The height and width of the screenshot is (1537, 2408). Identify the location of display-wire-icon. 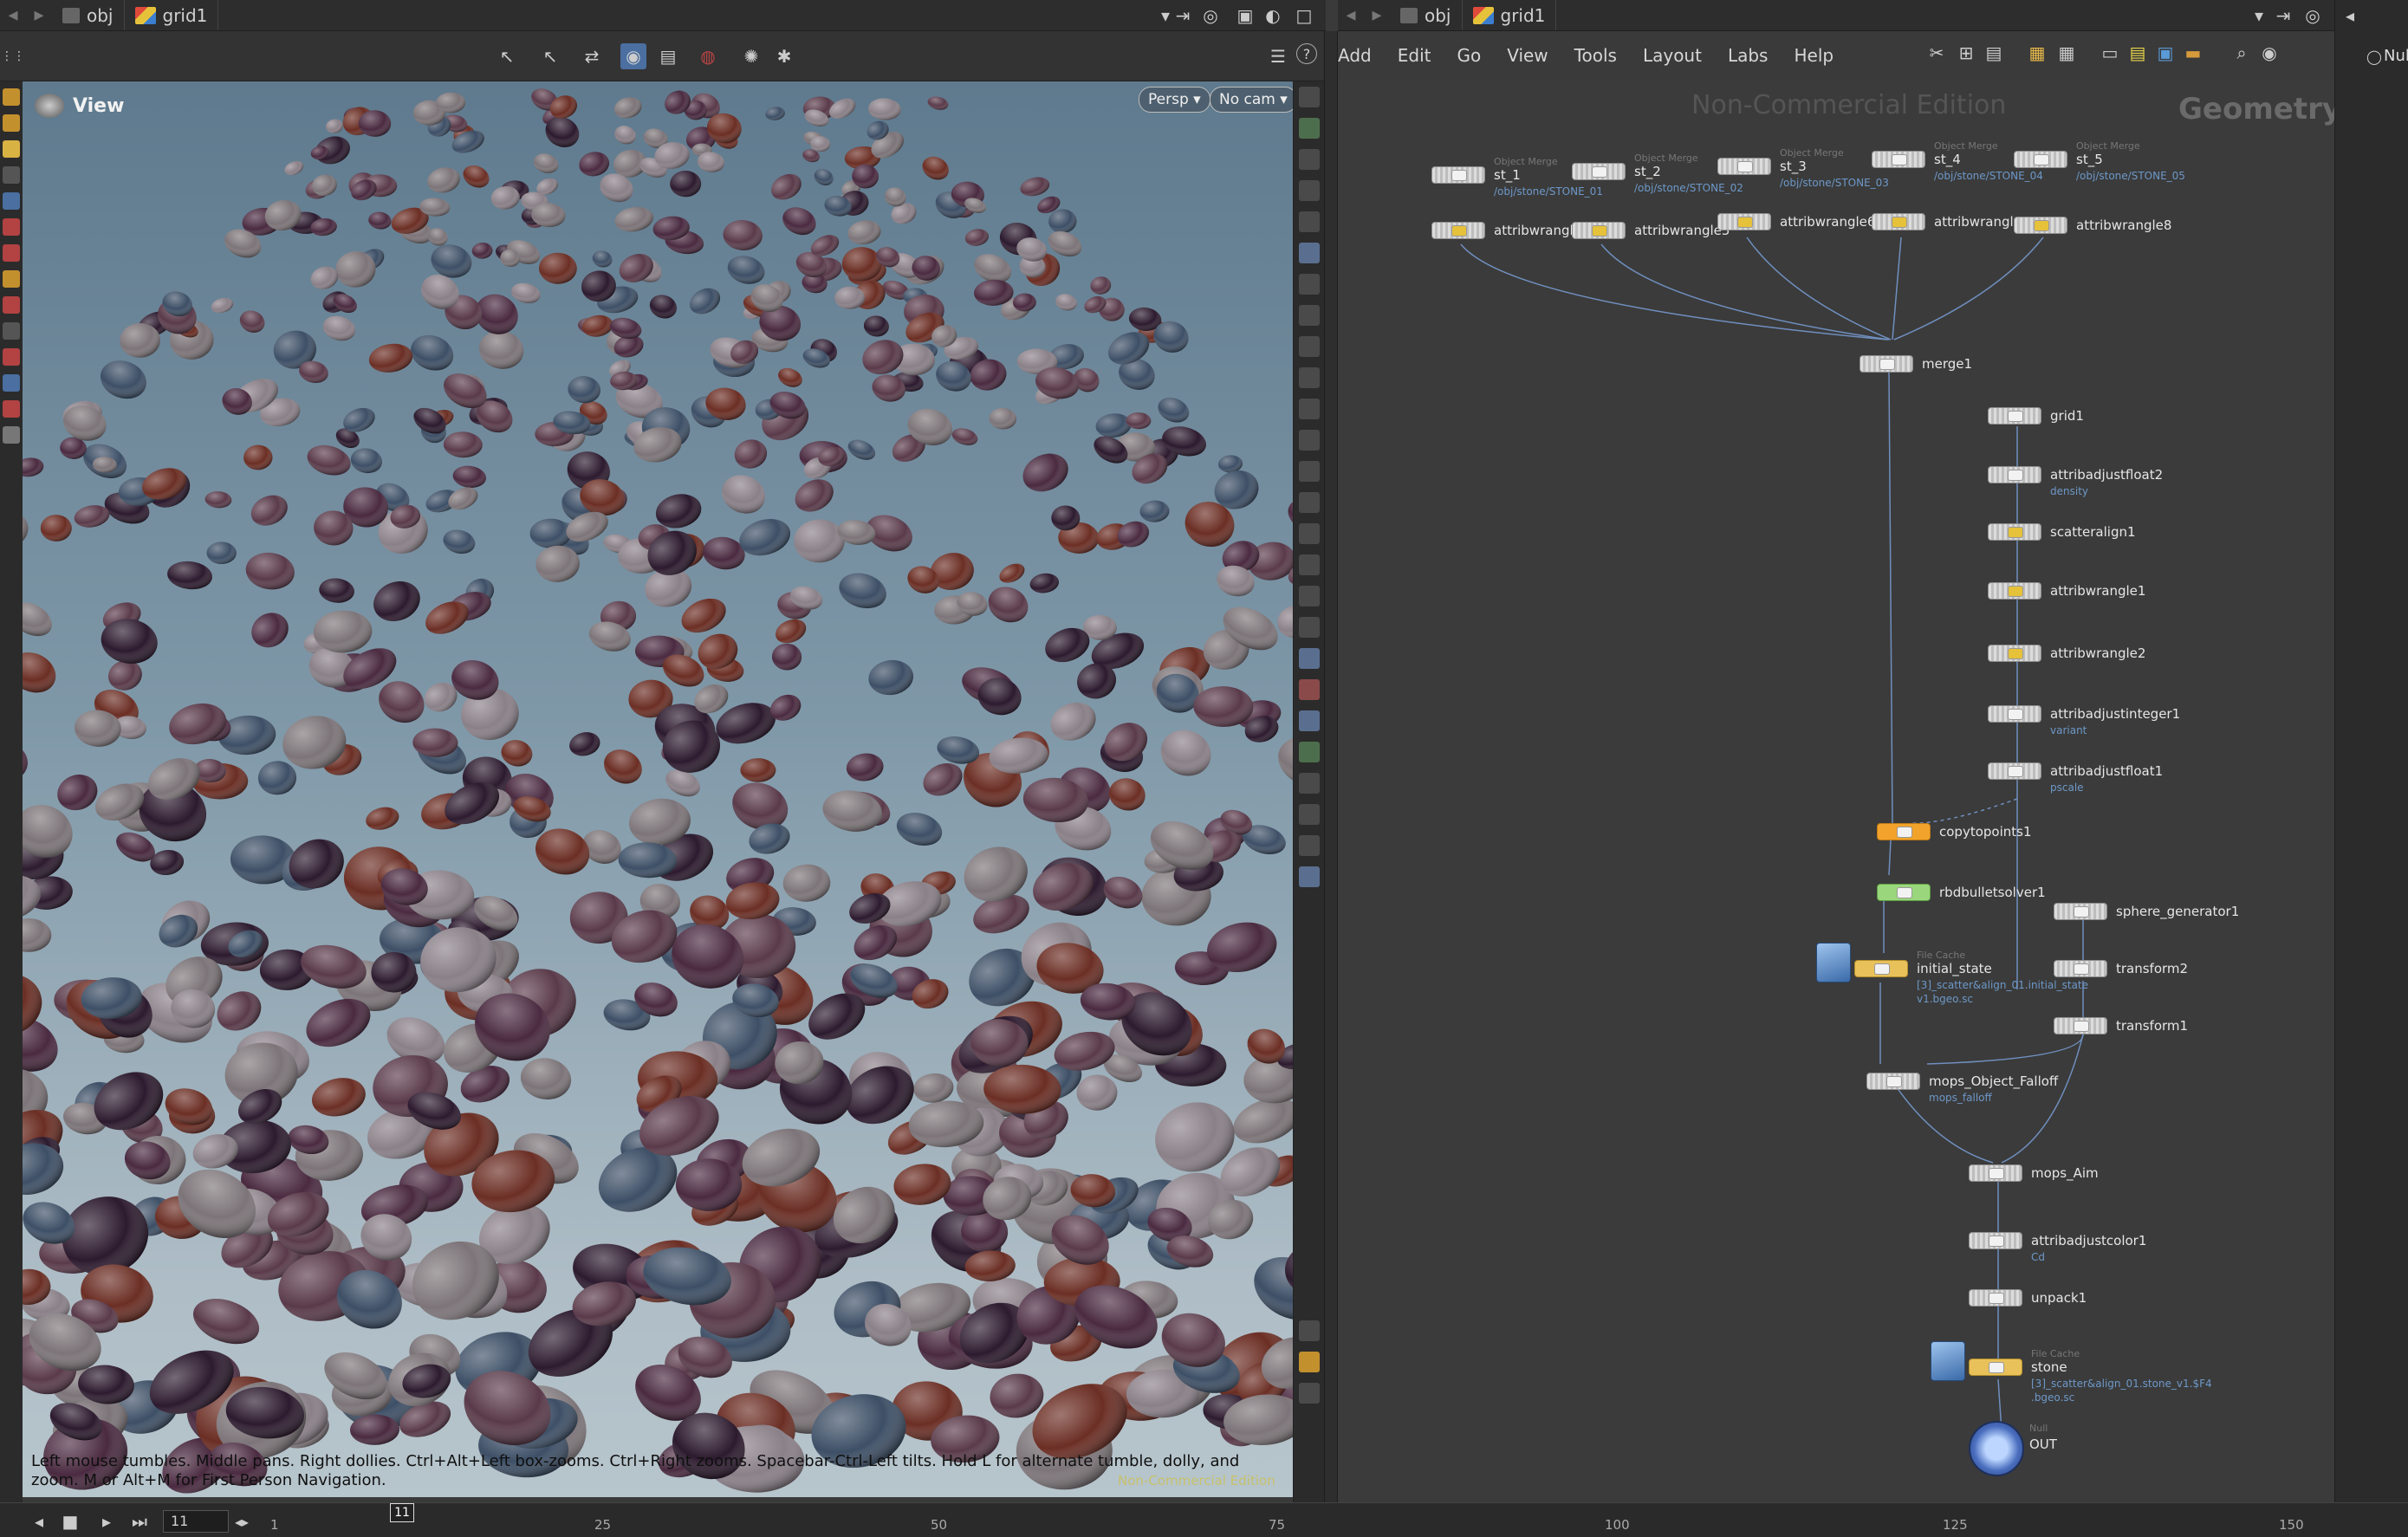
(1310, 377).